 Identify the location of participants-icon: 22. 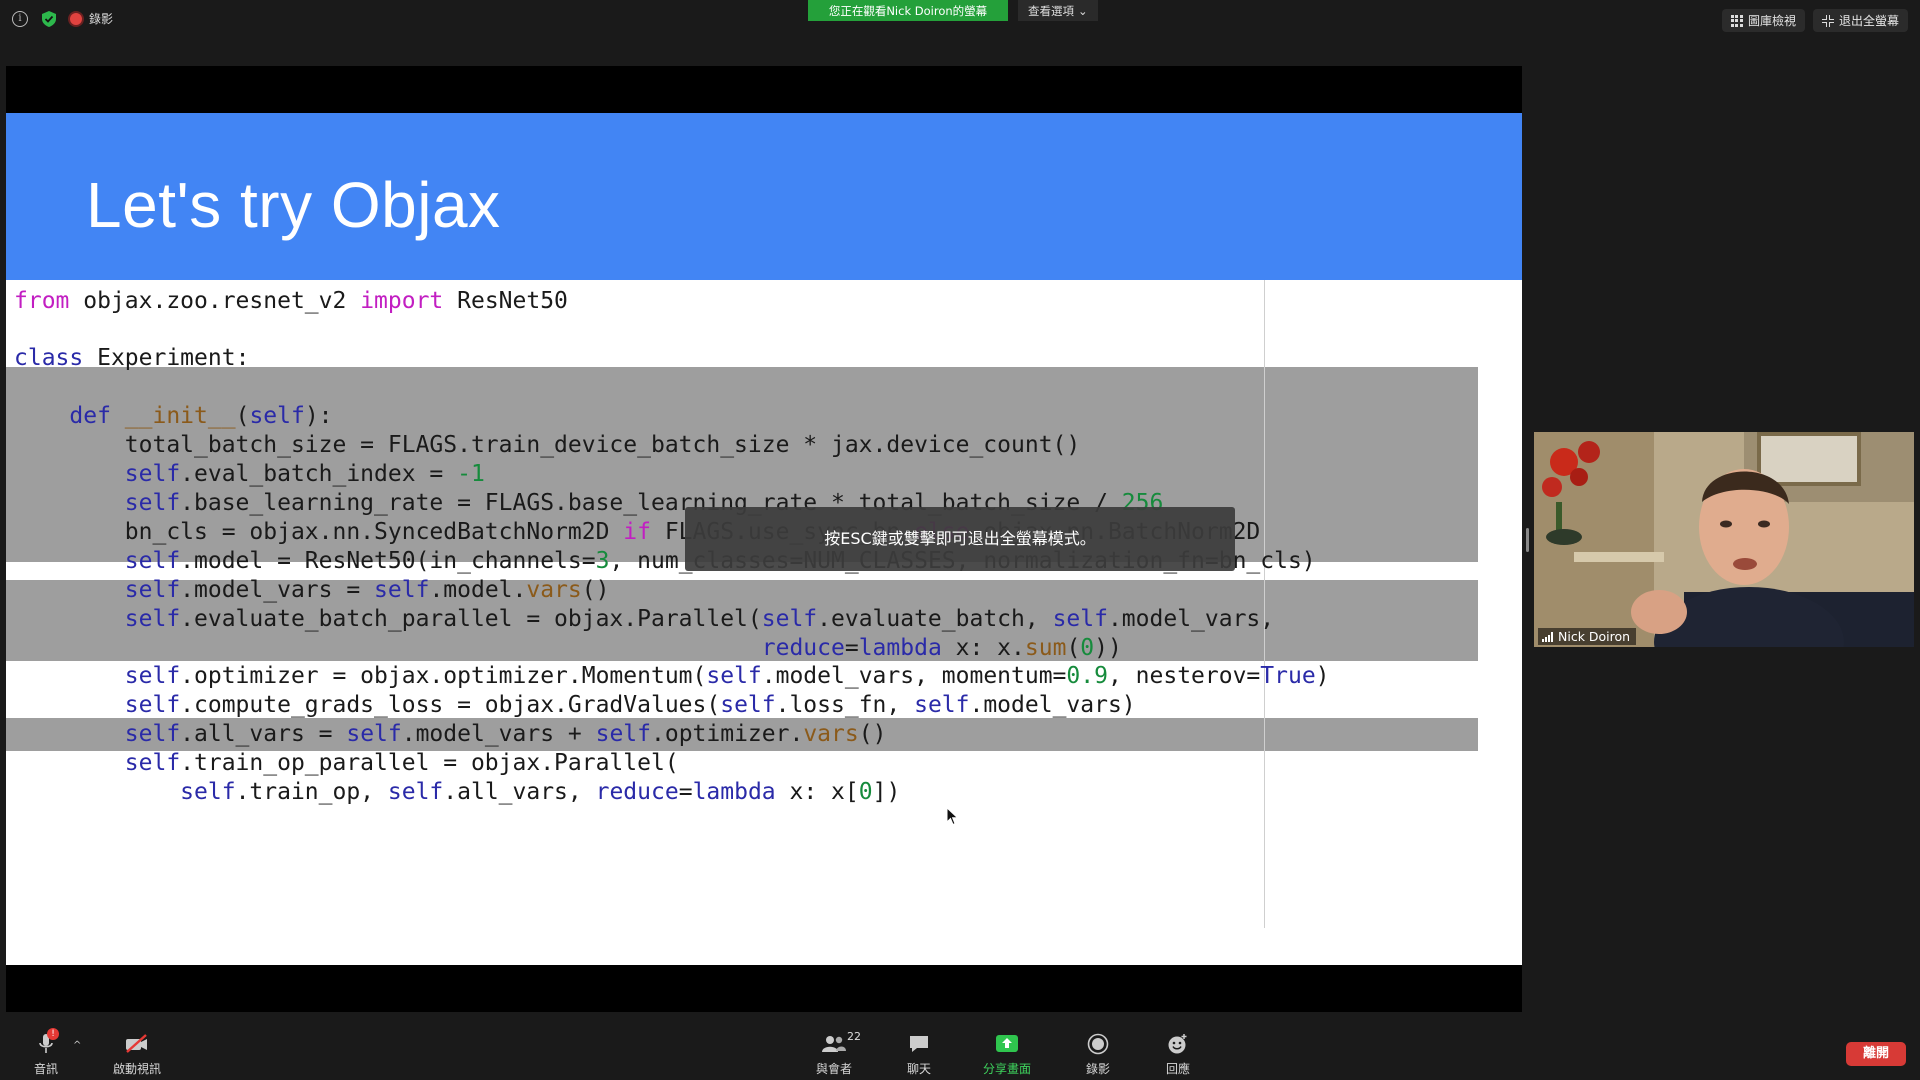
(841, 1043).